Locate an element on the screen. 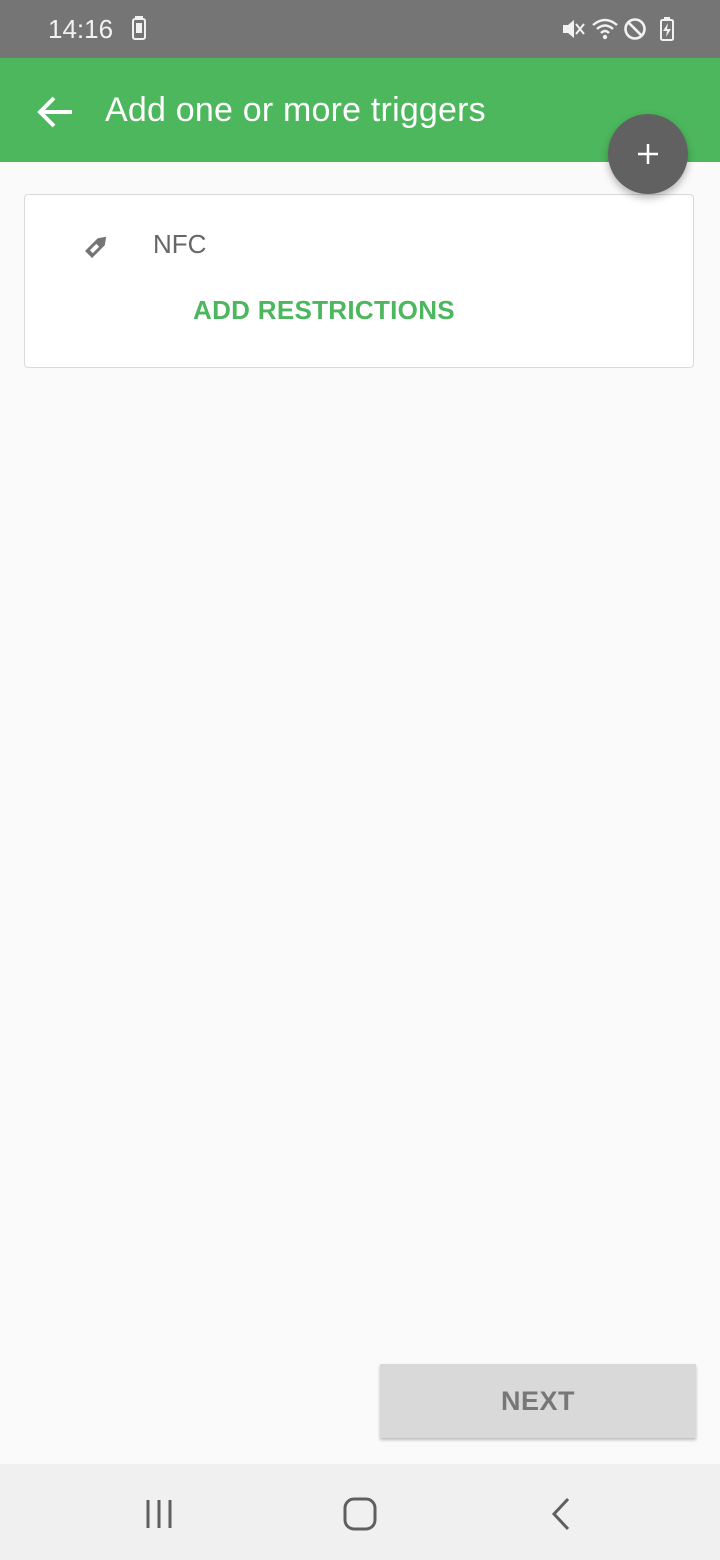  trigger-card: NFC ADD RESTRICTIONS is located at coordinates (359, 281).